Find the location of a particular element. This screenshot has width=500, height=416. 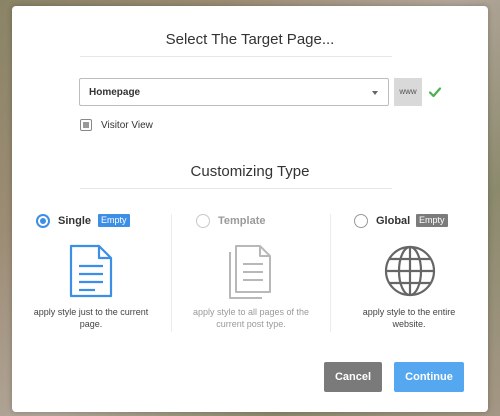

template-label: Template is located at coordinates (242, 221).